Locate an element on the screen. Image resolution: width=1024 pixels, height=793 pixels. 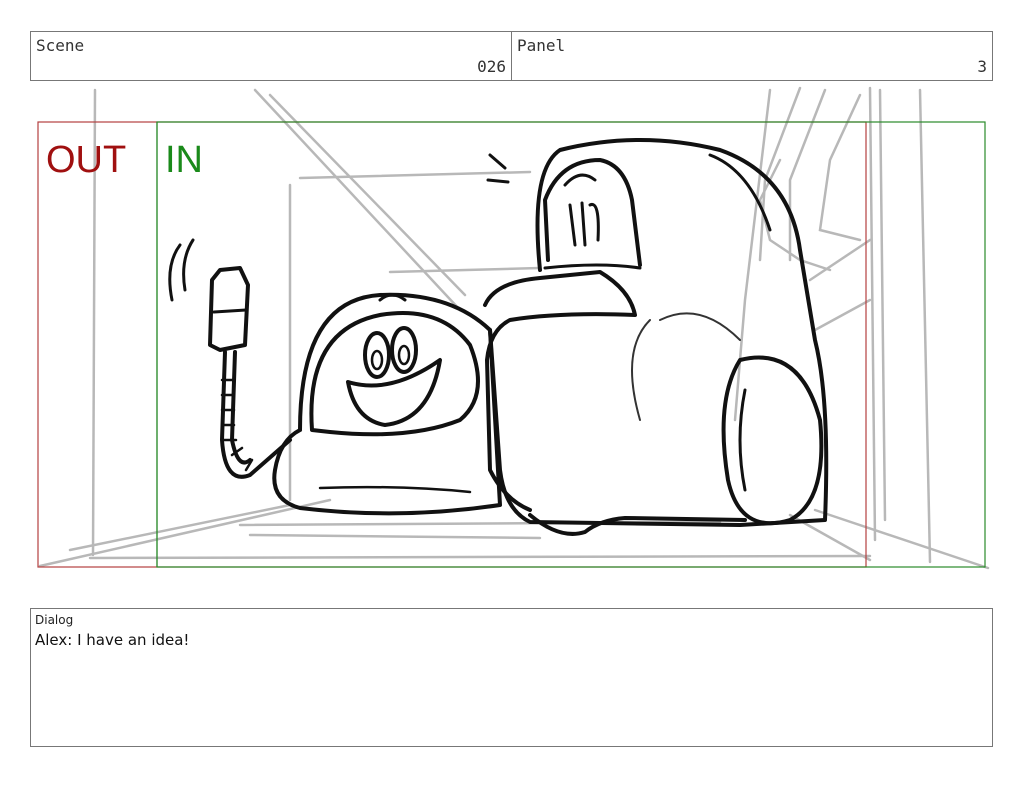
in-label: IN is located at coordinates (184, 160).